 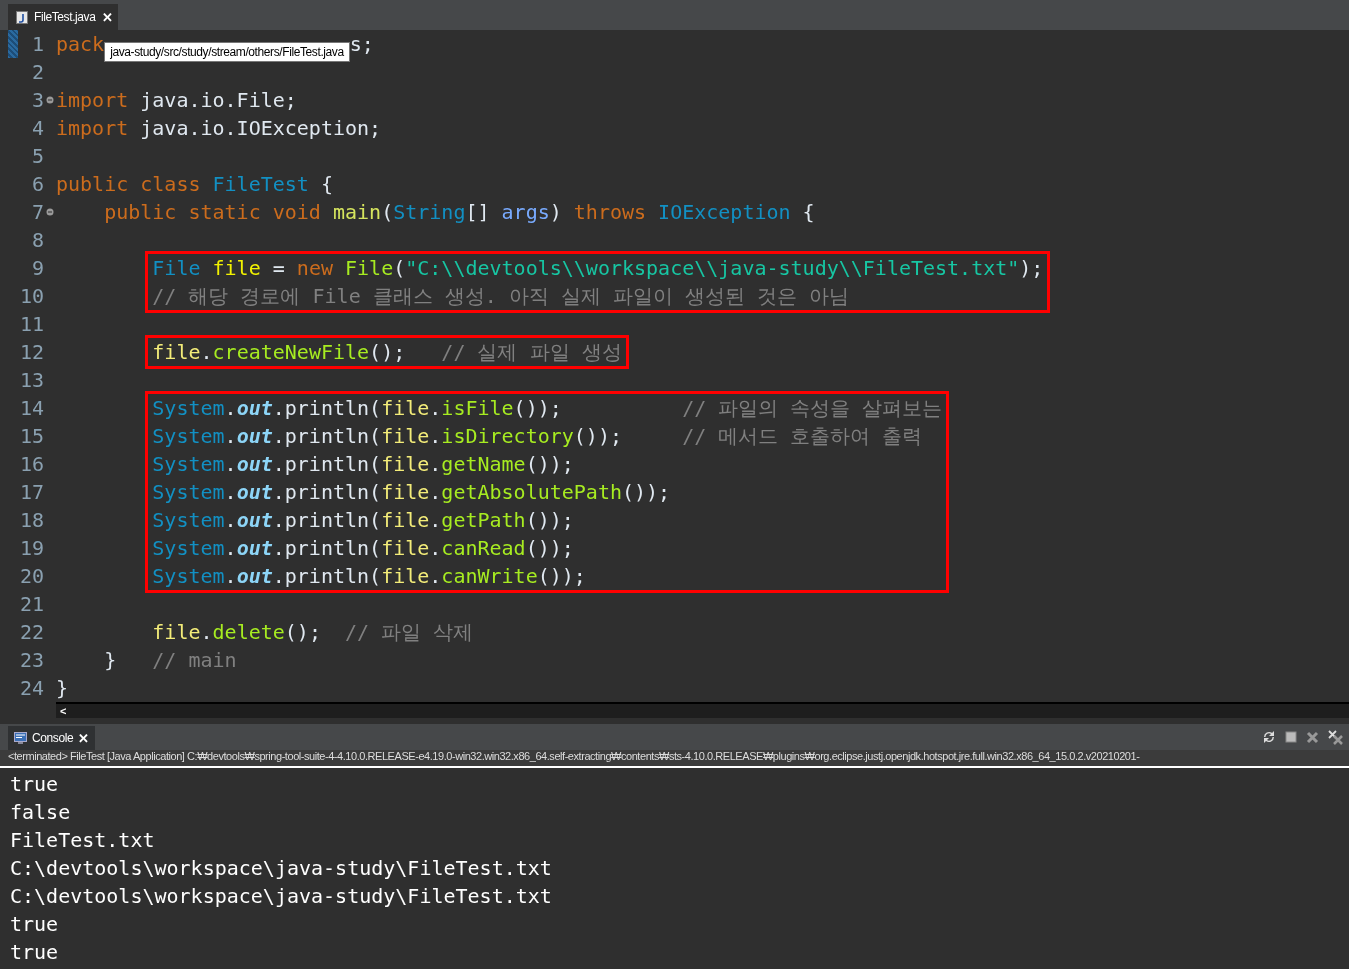 I want to click on line-number: 20, so click(x=31, y=576).